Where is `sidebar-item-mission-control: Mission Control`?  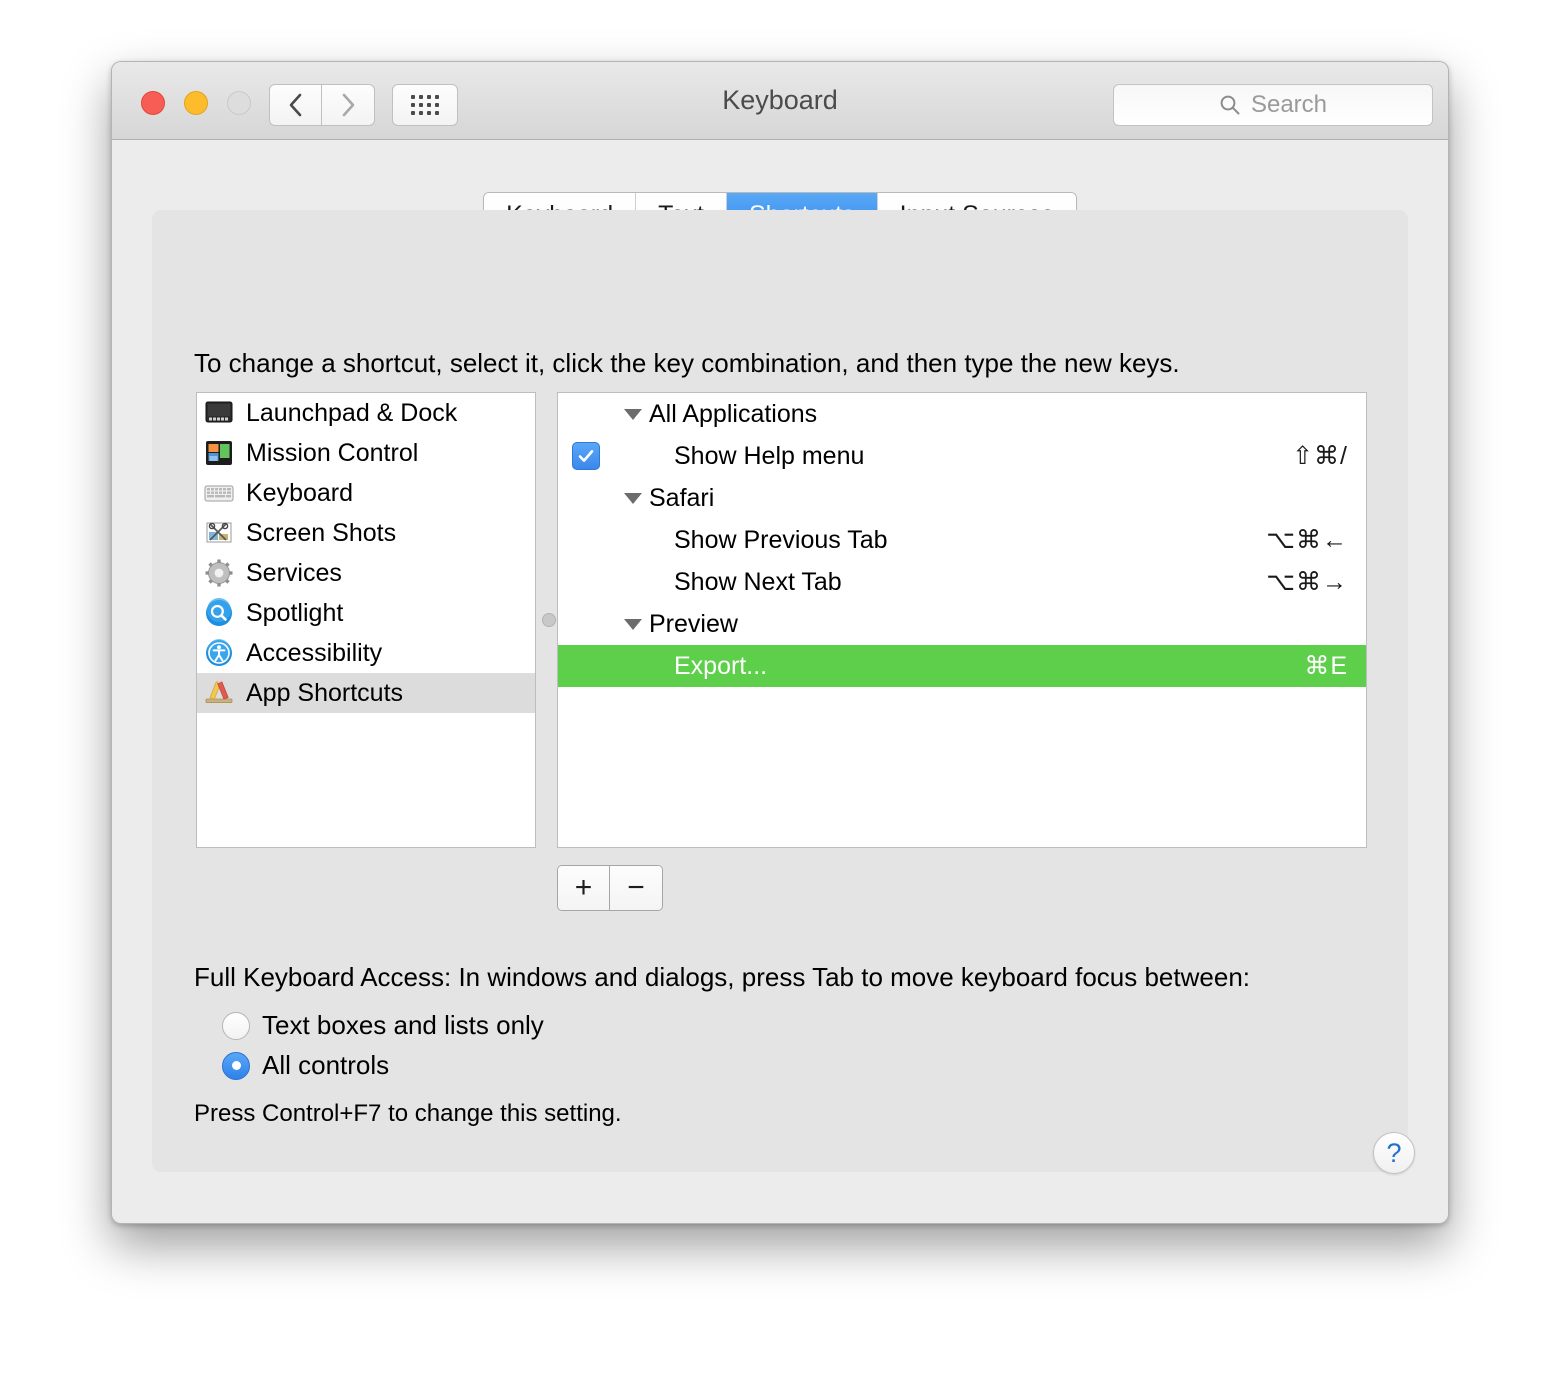
sidebar-item-mission-control: Mission Control is located at coordinates (366, 453).